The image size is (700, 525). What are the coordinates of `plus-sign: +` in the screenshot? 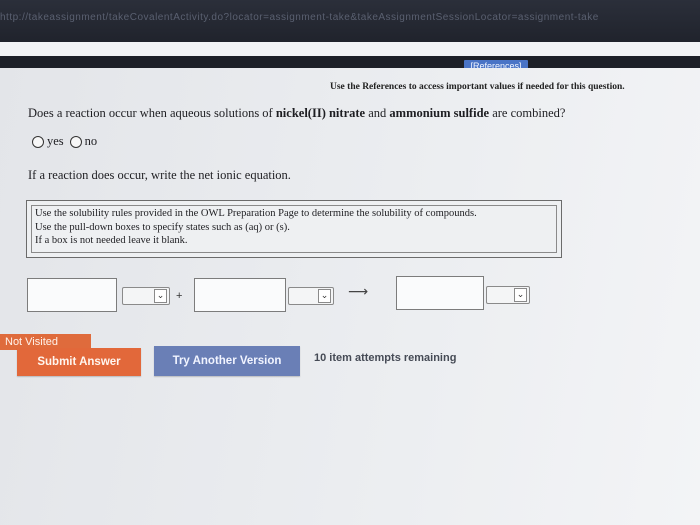 It's located at (179, 296).